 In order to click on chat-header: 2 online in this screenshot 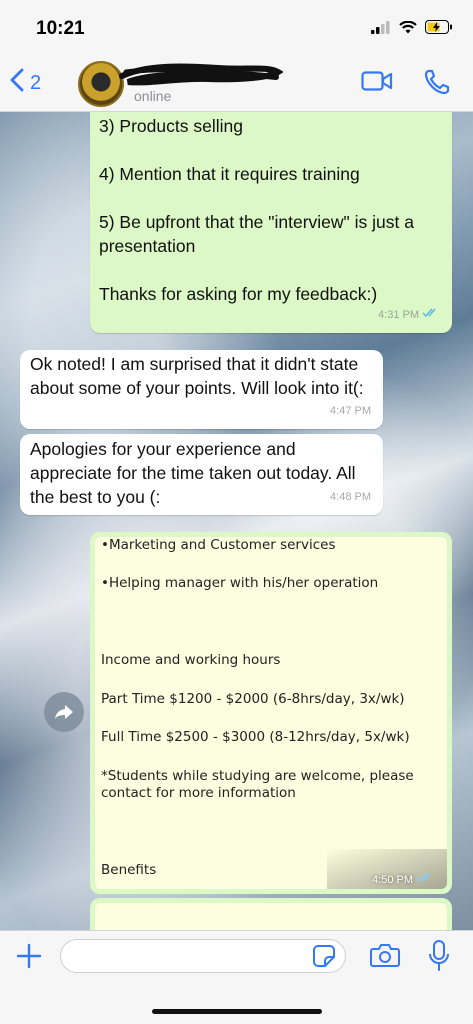, I will do `click(236, 85)`.